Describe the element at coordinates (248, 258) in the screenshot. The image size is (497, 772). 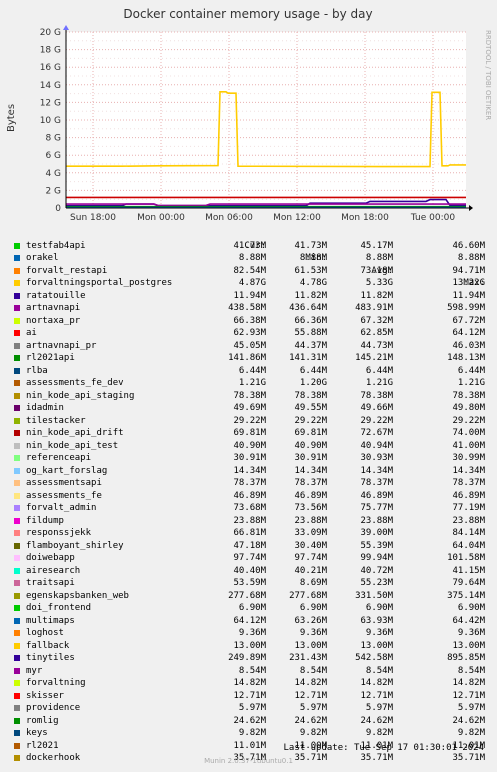
I see `legend-header: Cur: Min: Avg: Max:` at that location.